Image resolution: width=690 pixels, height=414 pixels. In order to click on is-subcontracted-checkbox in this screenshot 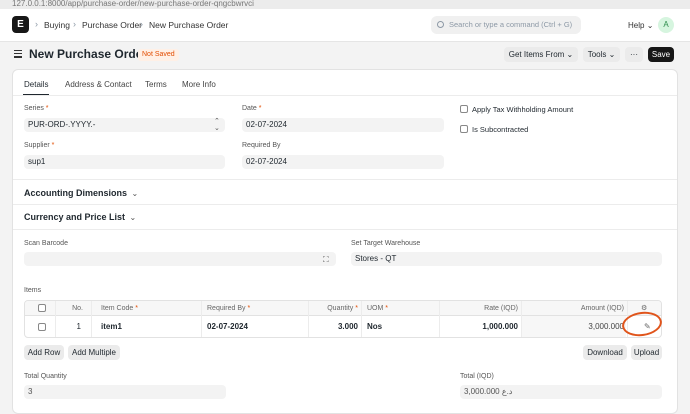, I will do `click(464, 129)`.